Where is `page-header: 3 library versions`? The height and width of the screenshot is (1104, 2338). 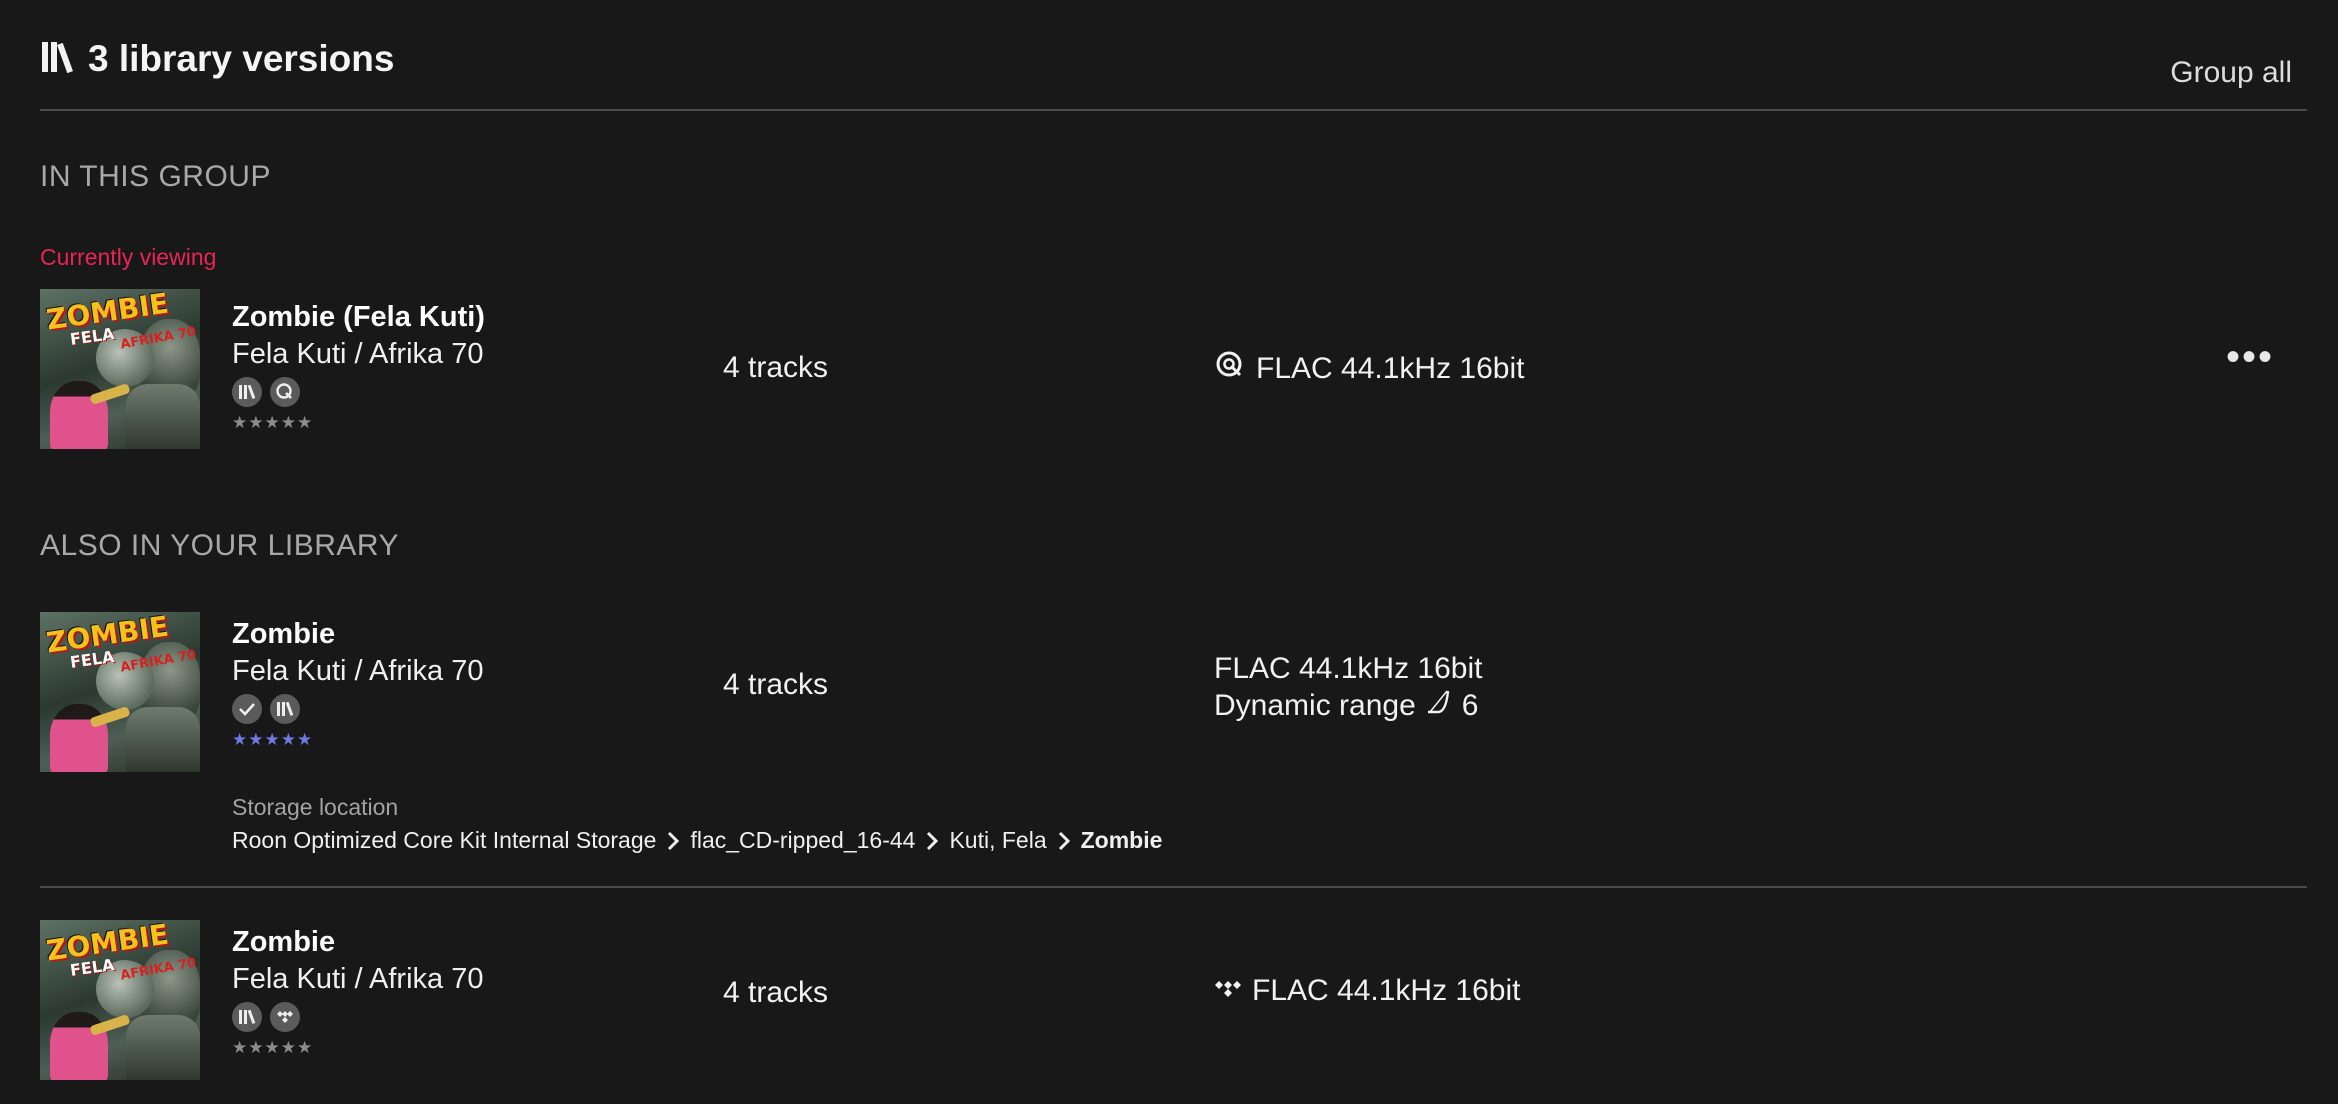 page-header: 3 library versions is located at coordinates (217, 59).